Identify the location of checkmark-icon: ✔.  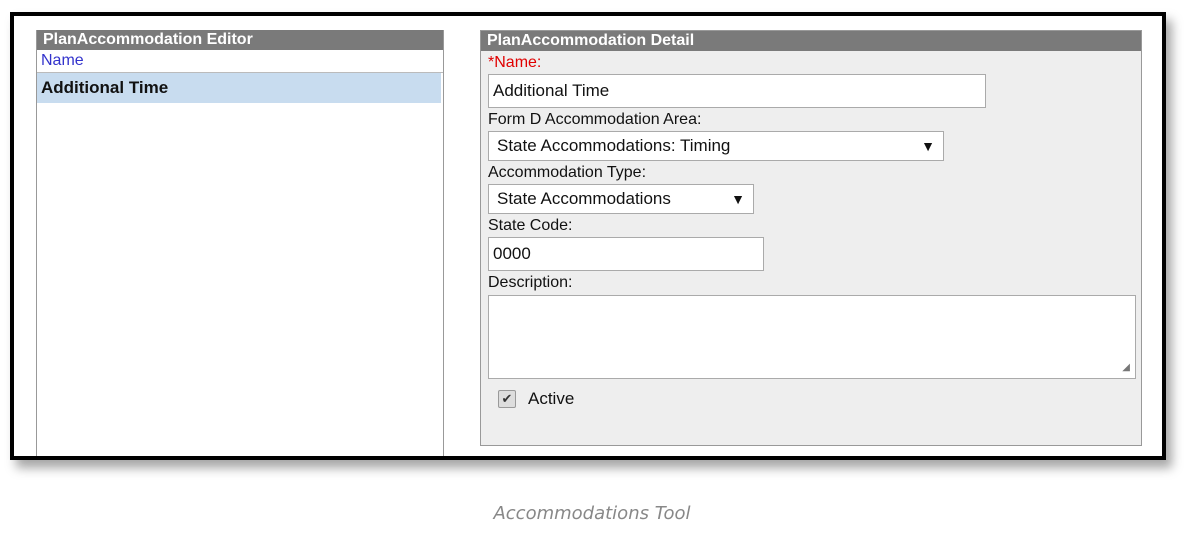
(507, 398).